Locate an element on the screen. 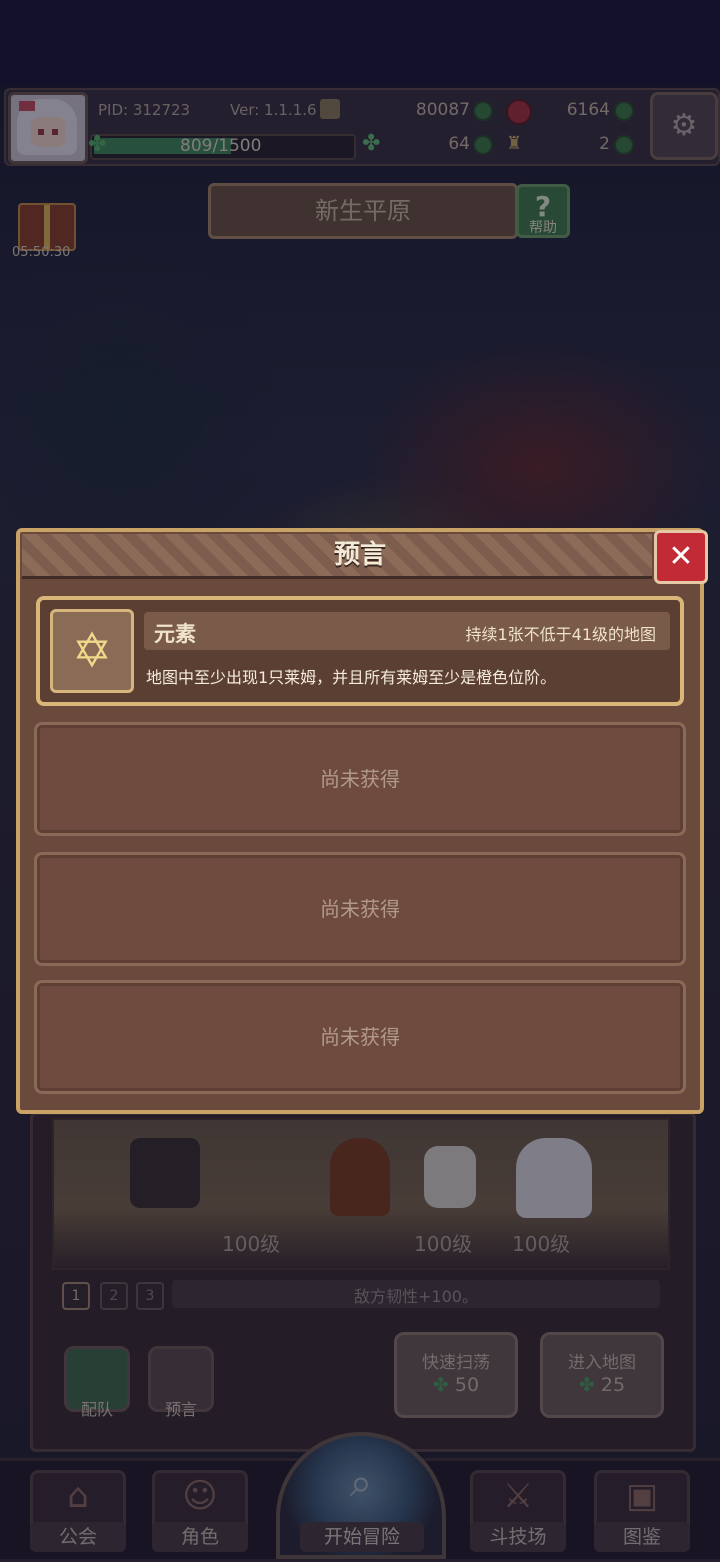  prophecy-slot-4: 尚未获得 is located at coordinates (360, 1037).